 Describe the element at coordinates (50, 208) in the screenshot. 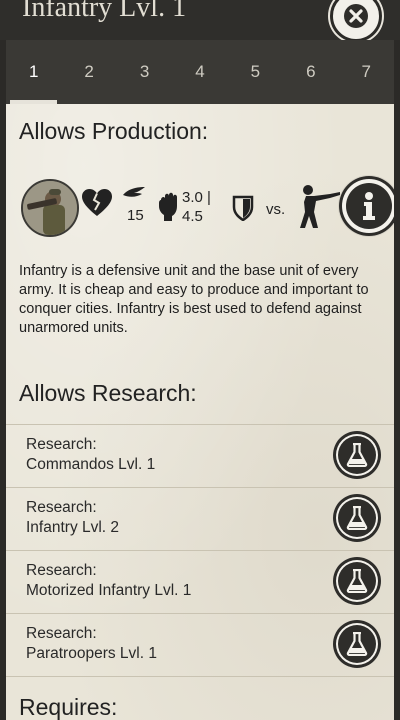

I see `unit-avatar` at that location.